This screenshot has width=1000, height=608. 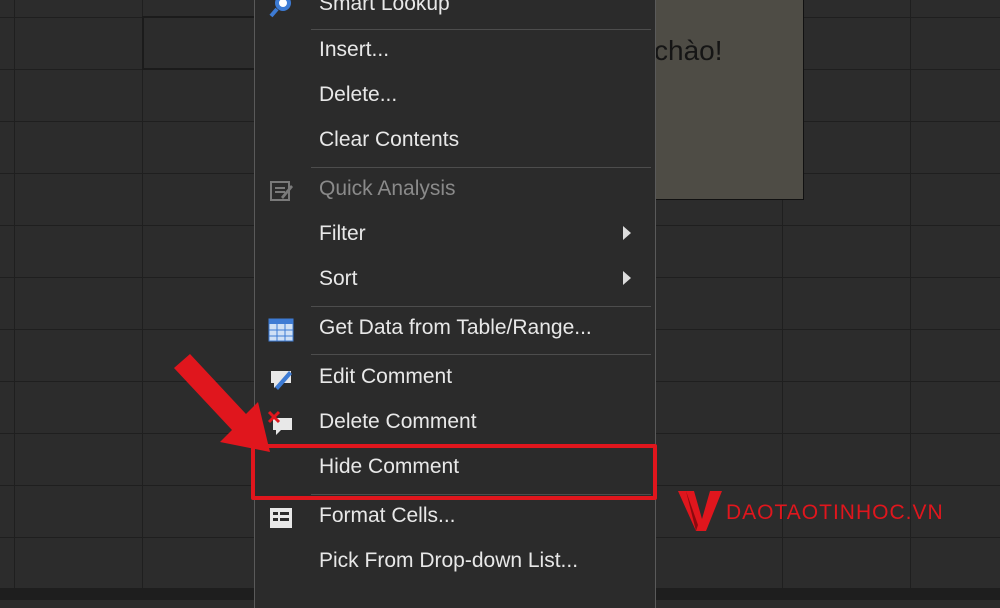 What do you see at coordinates (222, 403) in the screenshot?
I see `pointer-arrow-icon` at bounding box center [222, 403].